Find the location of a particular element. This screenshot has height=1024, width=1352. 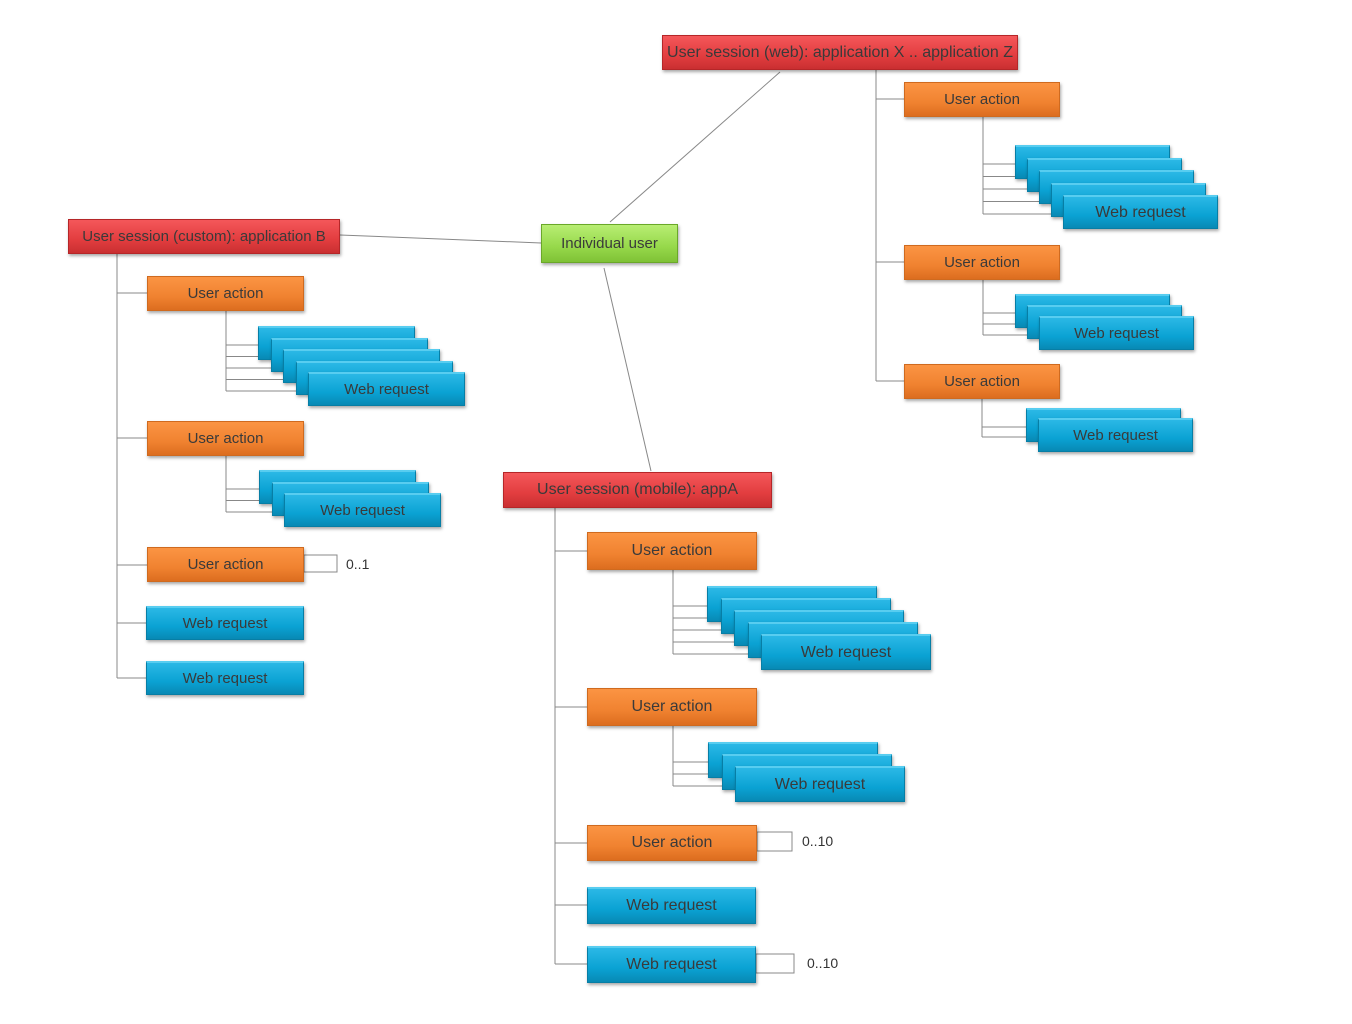

individual-user-node: Individual user is located at coordinates (609, 243).